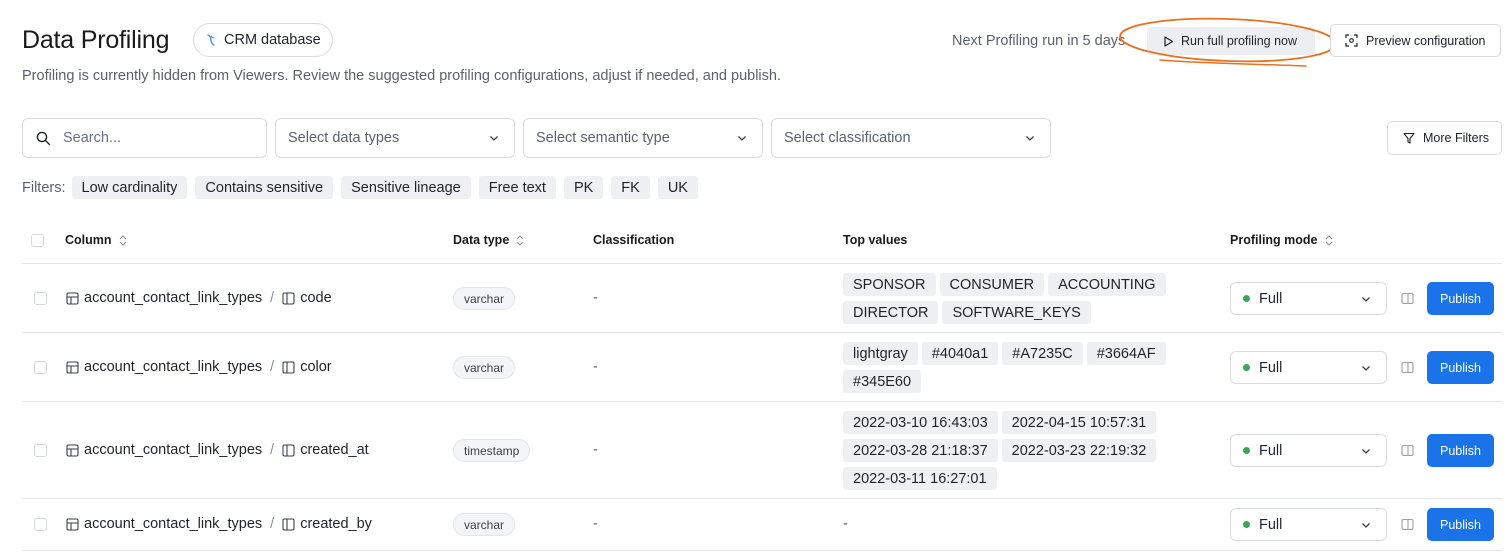  Describe the element at coordinates (847, 138) in the screenshot. I see `classification-placeholder: Select classification` at that location.